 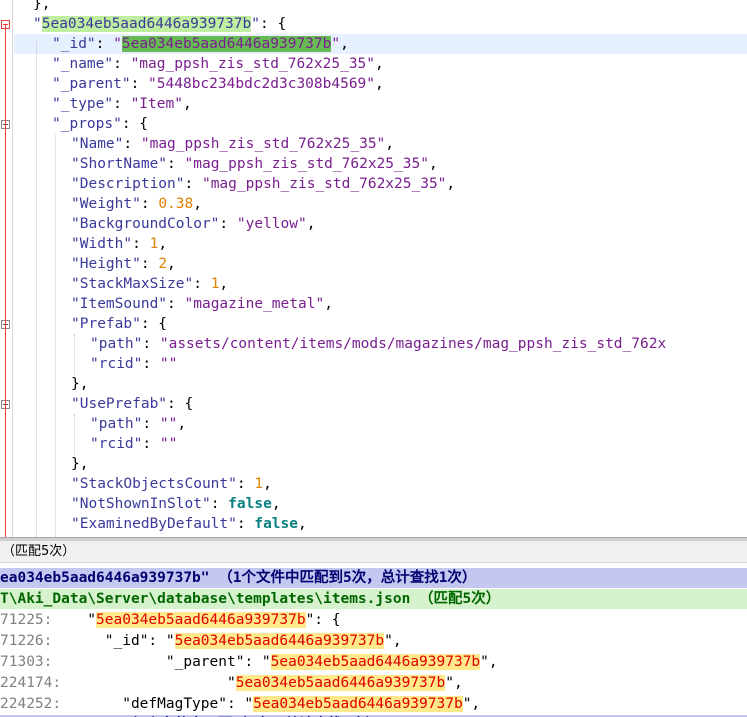 What do you see at coordinates (176, 204) in the screenshot?
I see `code-token: 0.38` at bounding box center [176, 204].